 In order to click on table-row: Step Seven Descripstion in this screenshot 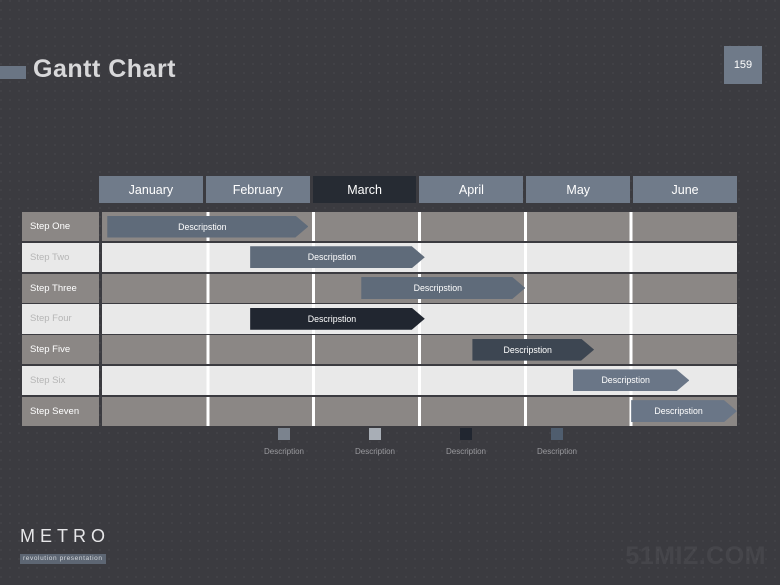, I will do `click(379, 411)`.